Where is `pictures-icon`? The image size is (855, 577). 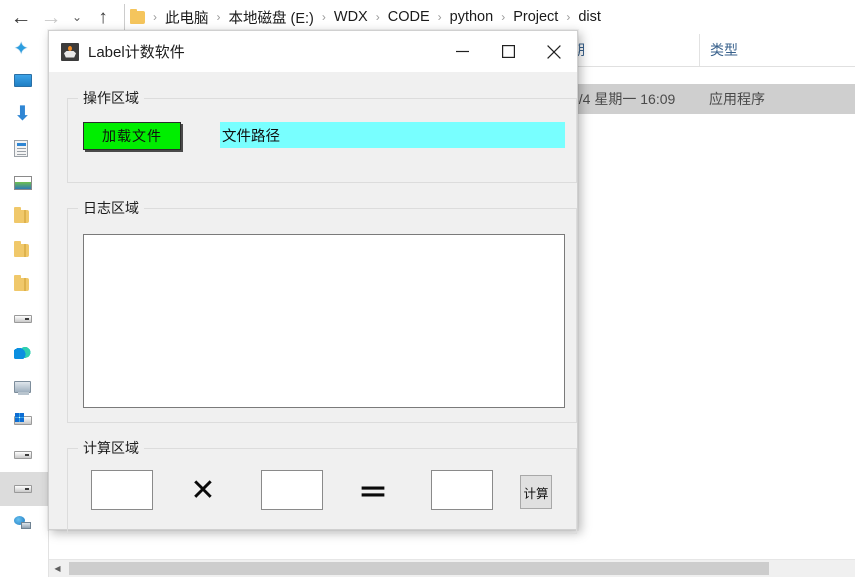 pictures-icon is located at coordinates (23, 183).